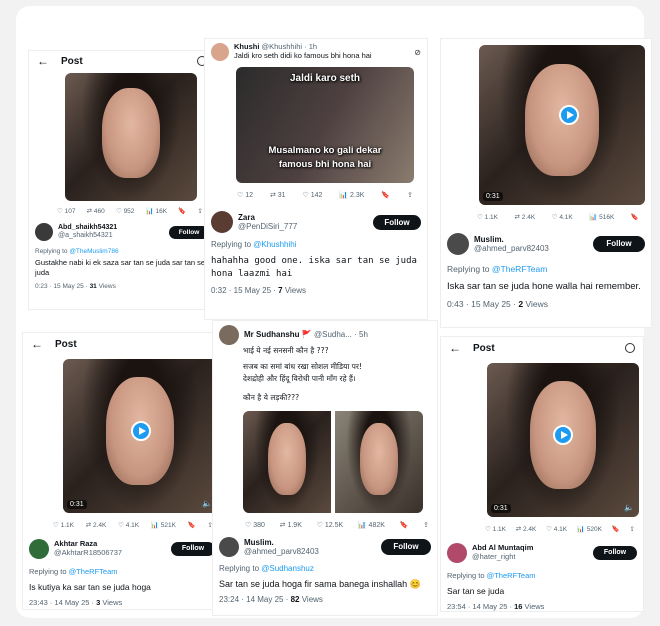 This screenshot has height=626, width=660. What do you see at coordinates (371, 525) in the screenshot?
I see `view-count: 📊 482K` at bounding box center [371, 525].